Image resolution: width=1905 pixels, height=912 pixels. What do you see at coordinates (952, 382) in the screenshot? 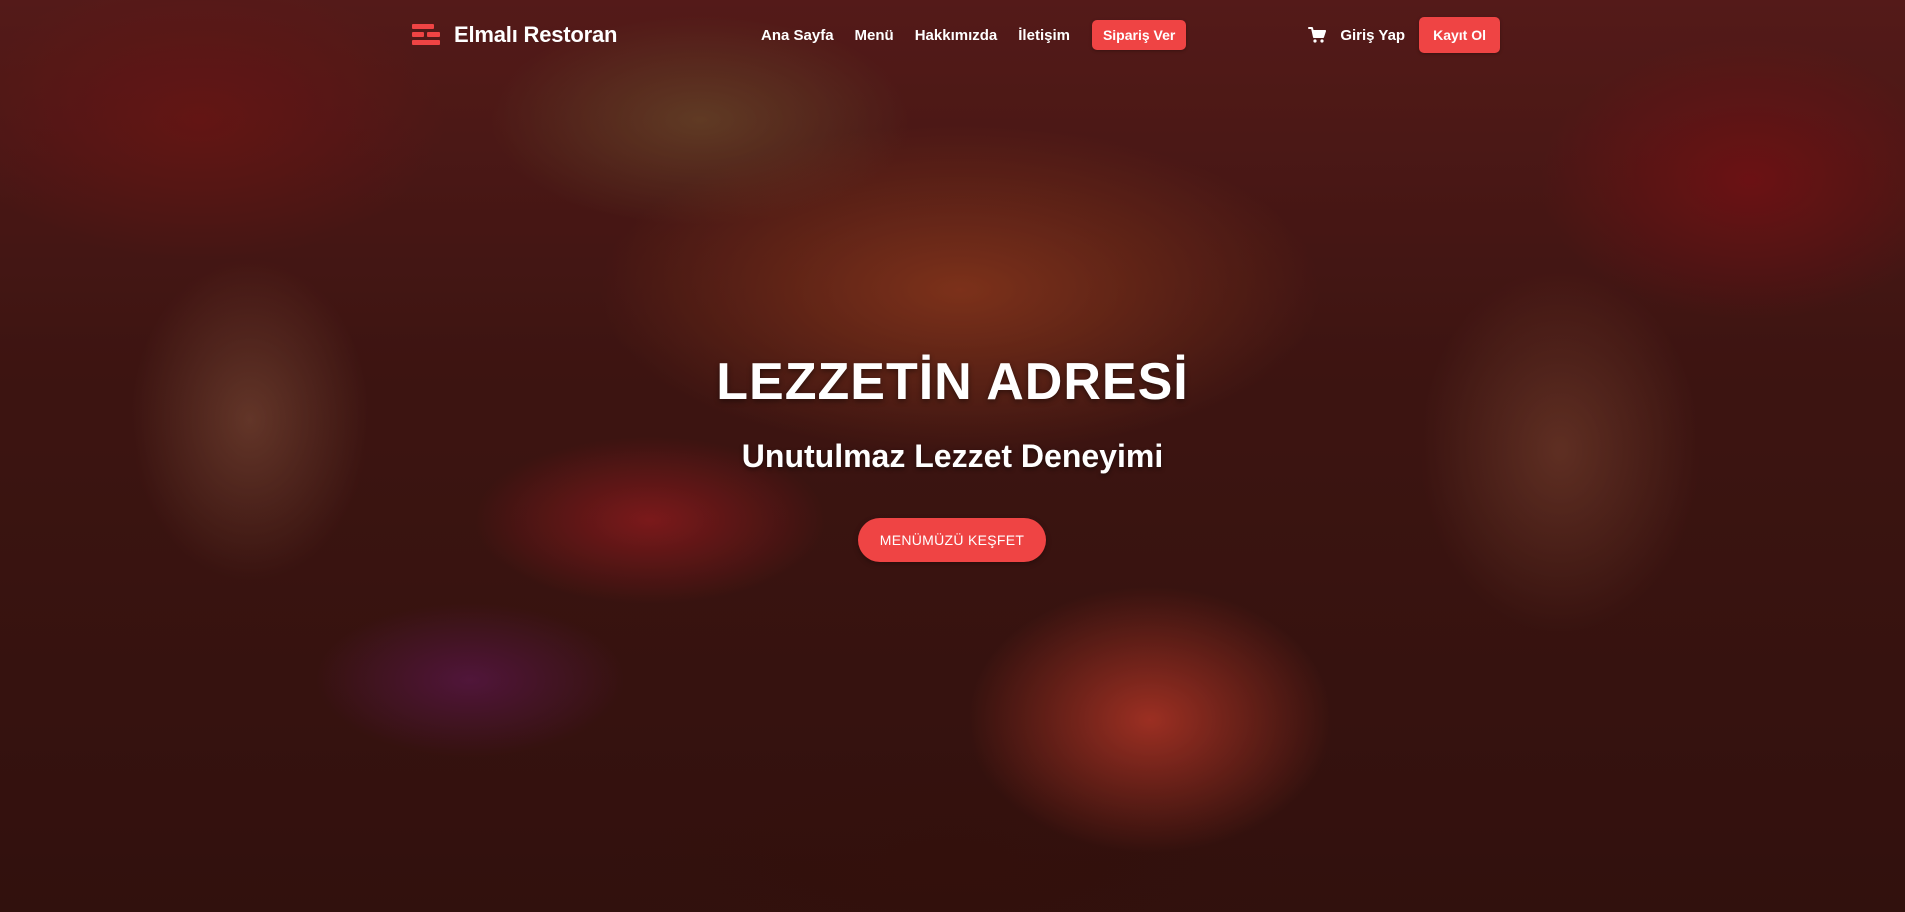
I see `hero-title: LEZZETİN ADRESİ` at bounding box center [952, 382].